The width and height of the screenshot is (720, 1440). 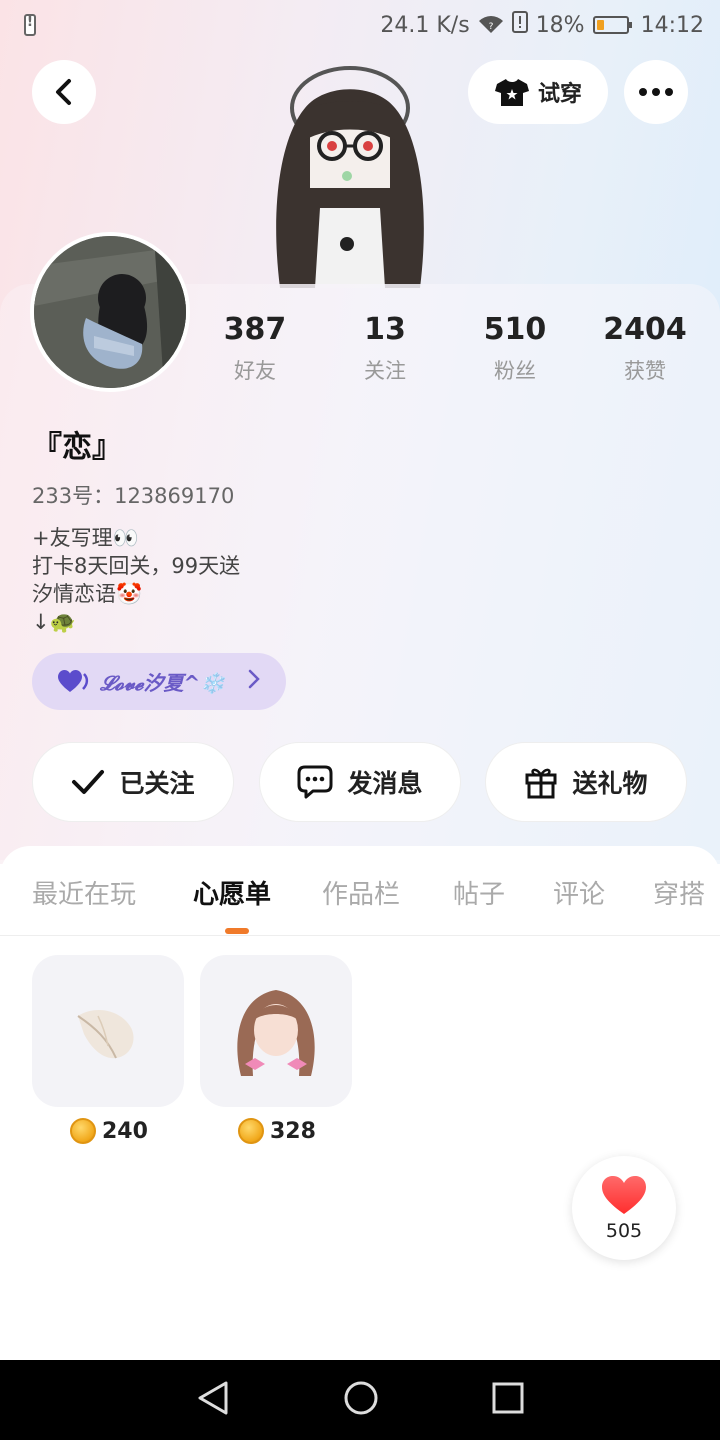 I want to click on battery-icon, so click(x=612, y=25).